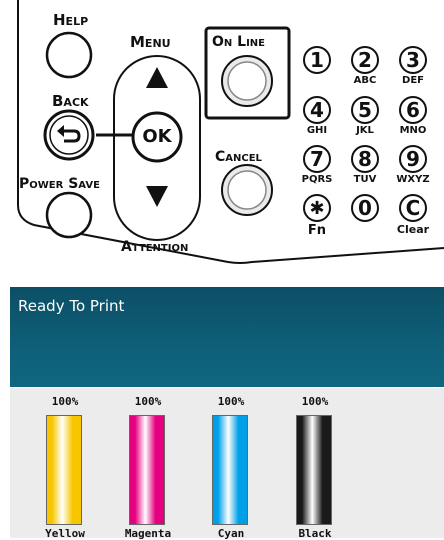 The width and height of the screenshot is (444, 540). Describe the element at coordinates (70, 101) in the screenshot. I see `back-label: Back` at that location.